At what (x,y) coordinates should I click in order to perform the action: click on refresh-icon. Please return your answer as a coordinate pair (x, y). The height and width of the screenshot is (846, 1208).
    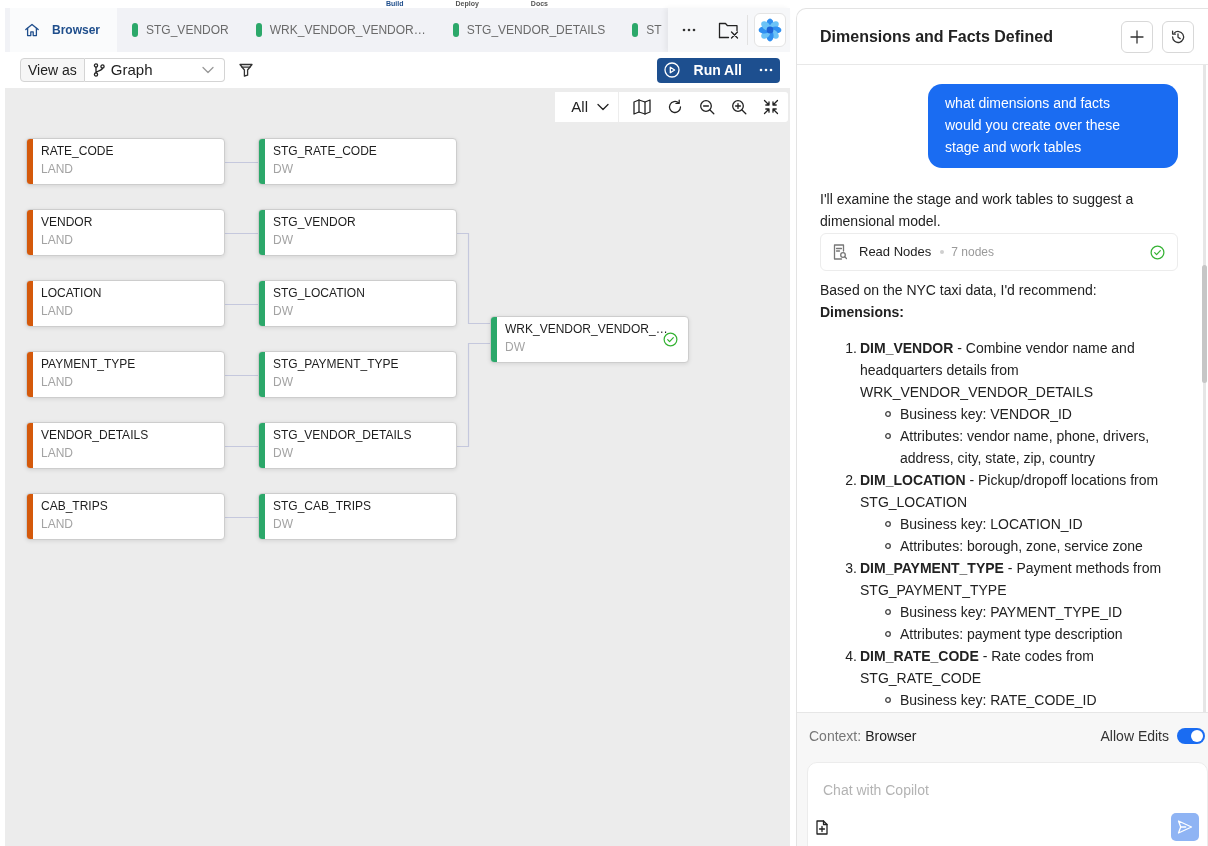
    Looking at the image, I should click on (675, 107).